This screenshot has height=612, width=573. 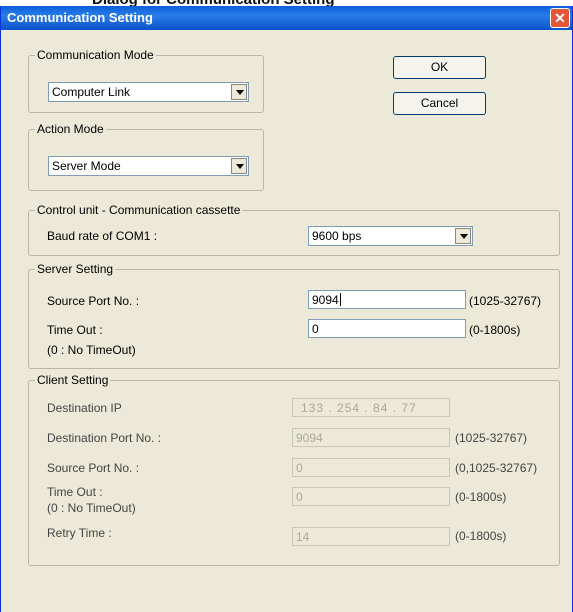 What do you see at coordinates (371, 437) in the screenshot?
I see `destination-port-input: 9094` at bounding box center [371, 437].